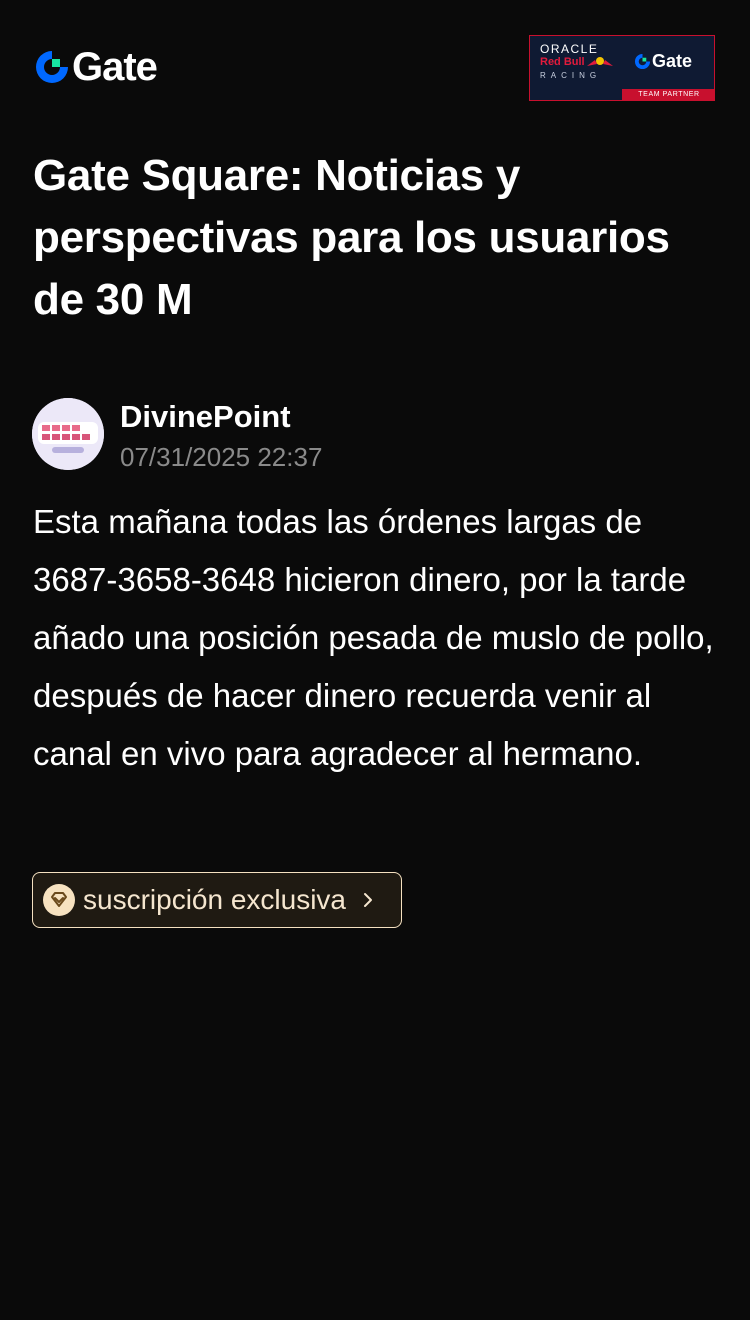 This screenshot has height=1320, width=750. What do you see at coordinates (642, 61) in the screenshot?
I see `badge-gate-icon` at bounding box center [642, 61].